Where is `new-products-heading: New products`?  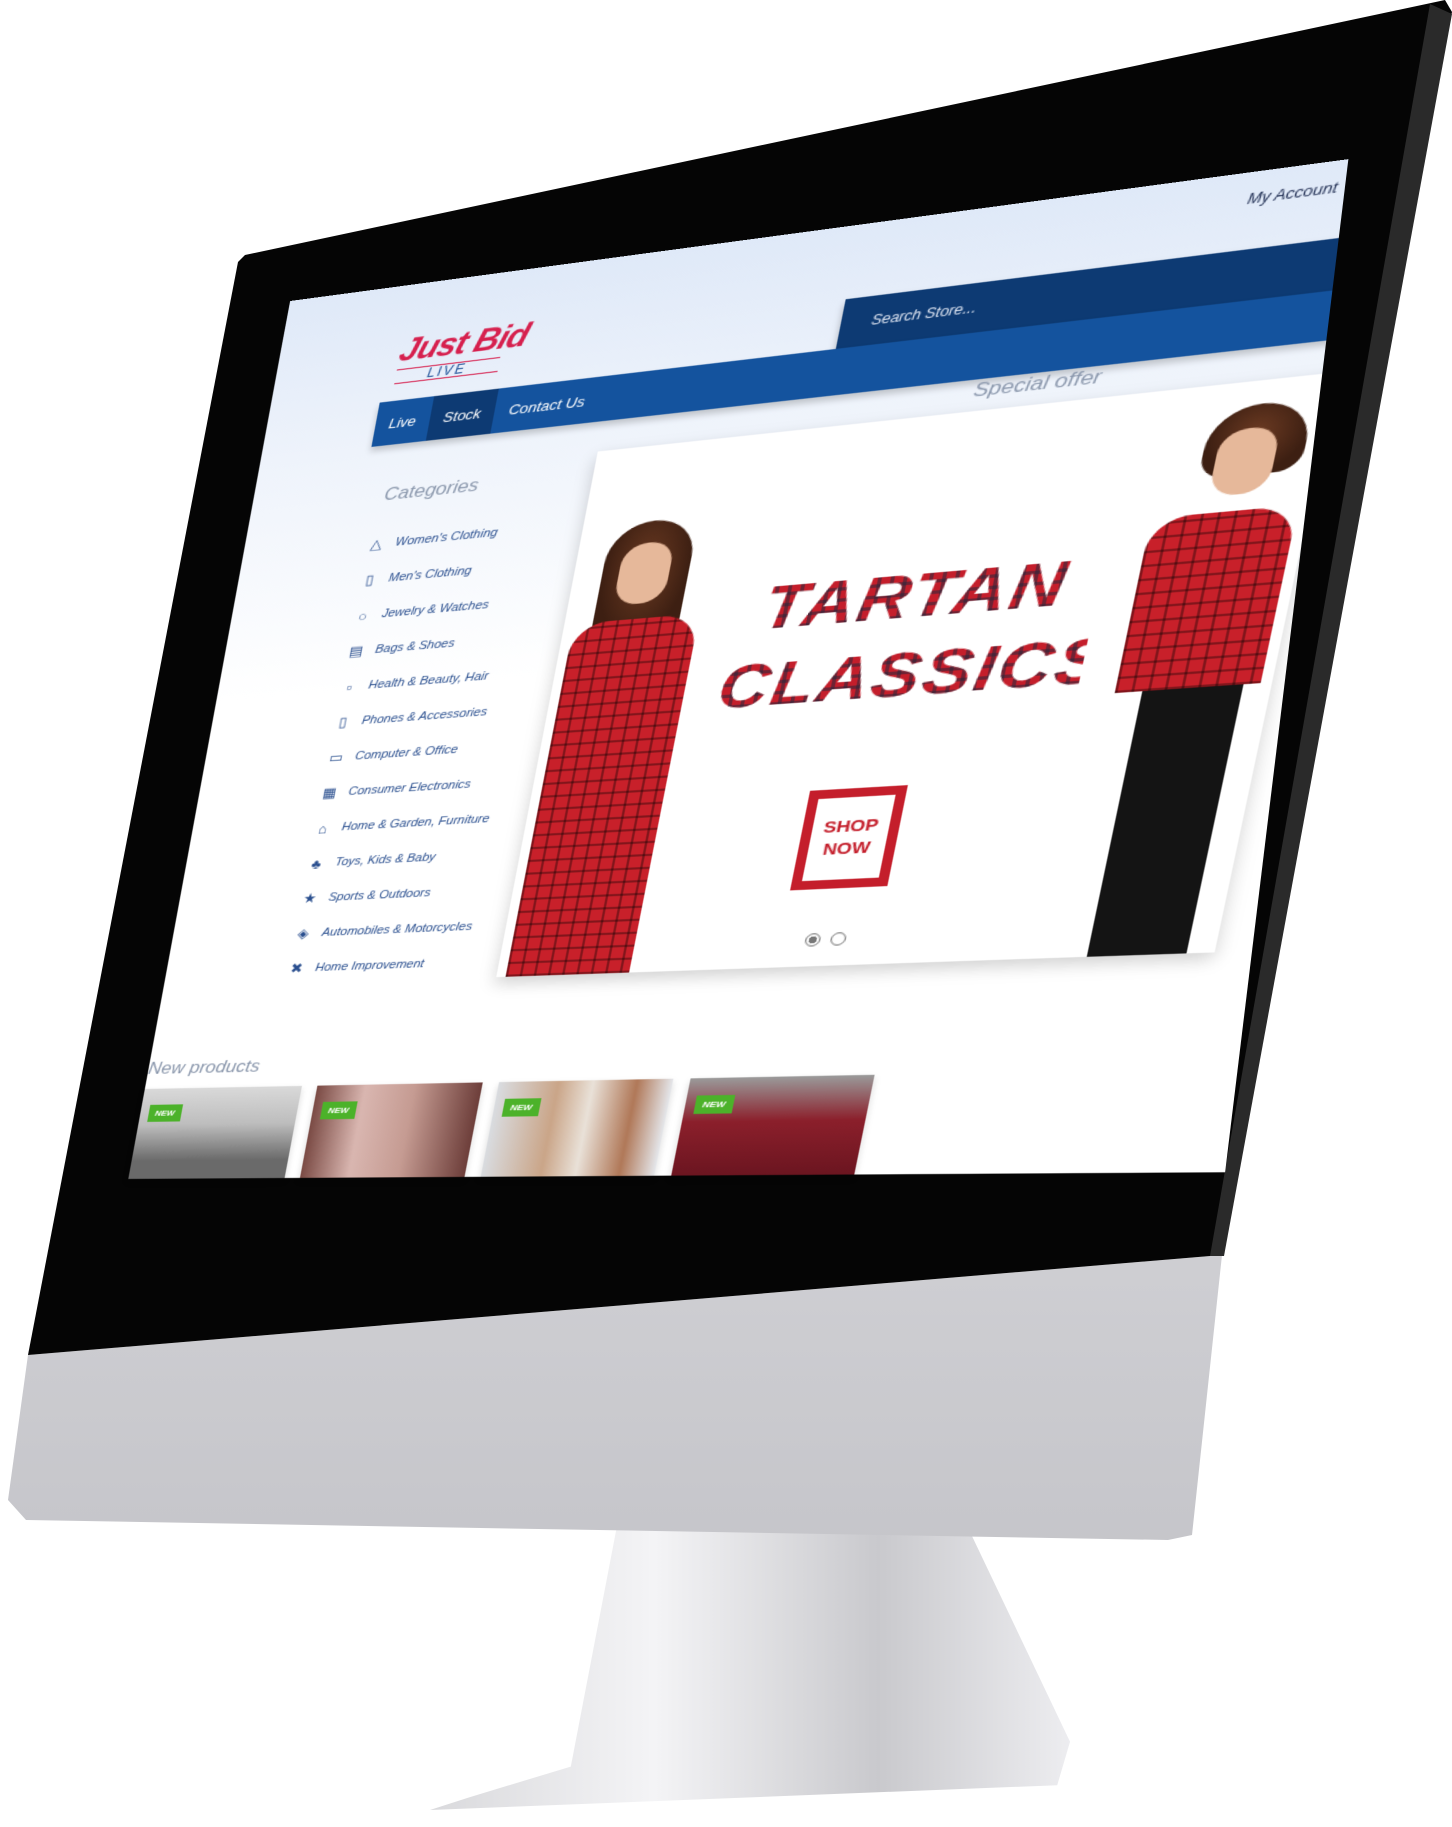 new-products-heading: New products is located at coordinates (204, 1067).